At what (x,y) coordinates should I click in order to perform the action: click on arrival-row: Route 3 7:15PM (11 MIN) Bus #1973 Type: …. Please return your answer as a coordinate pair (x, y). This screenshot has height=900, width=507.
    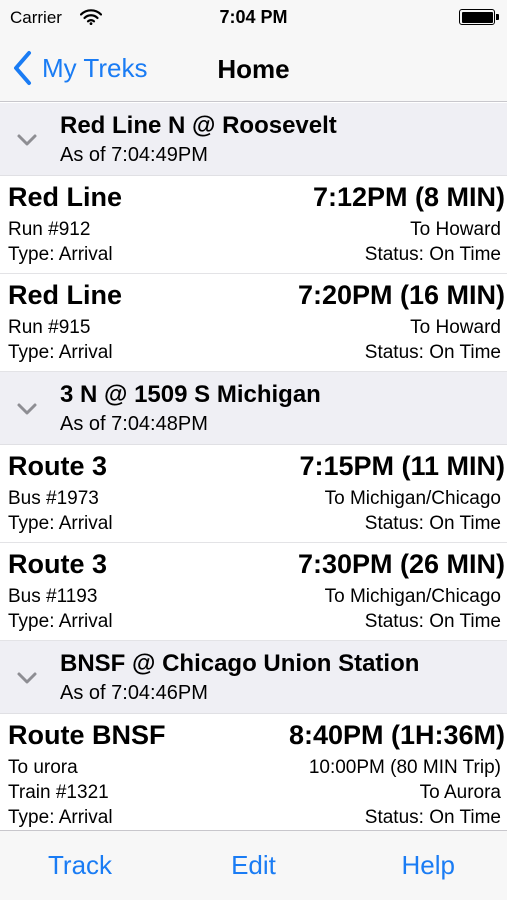
    Looking at the image, I should click on (253, 494).